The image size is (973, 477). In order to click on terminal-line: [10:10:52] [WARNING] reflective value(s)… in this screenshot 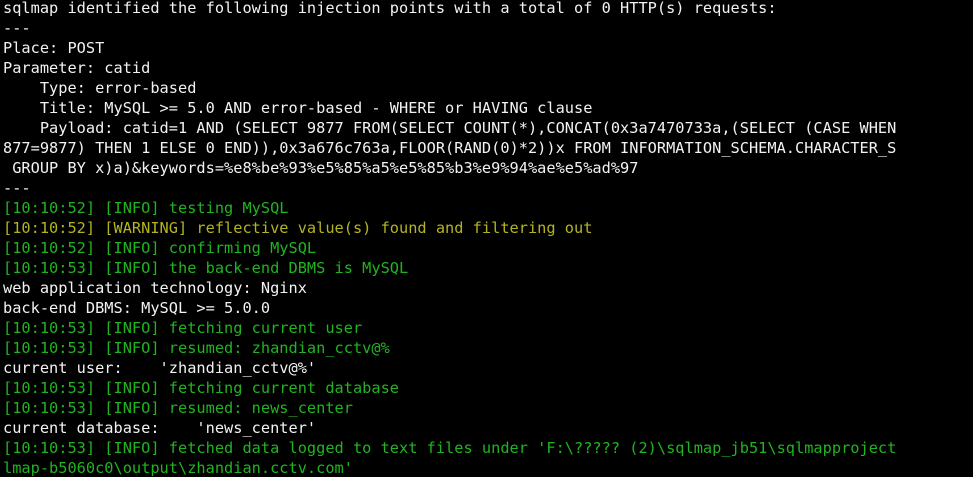, I will do `click(298, 228)`.